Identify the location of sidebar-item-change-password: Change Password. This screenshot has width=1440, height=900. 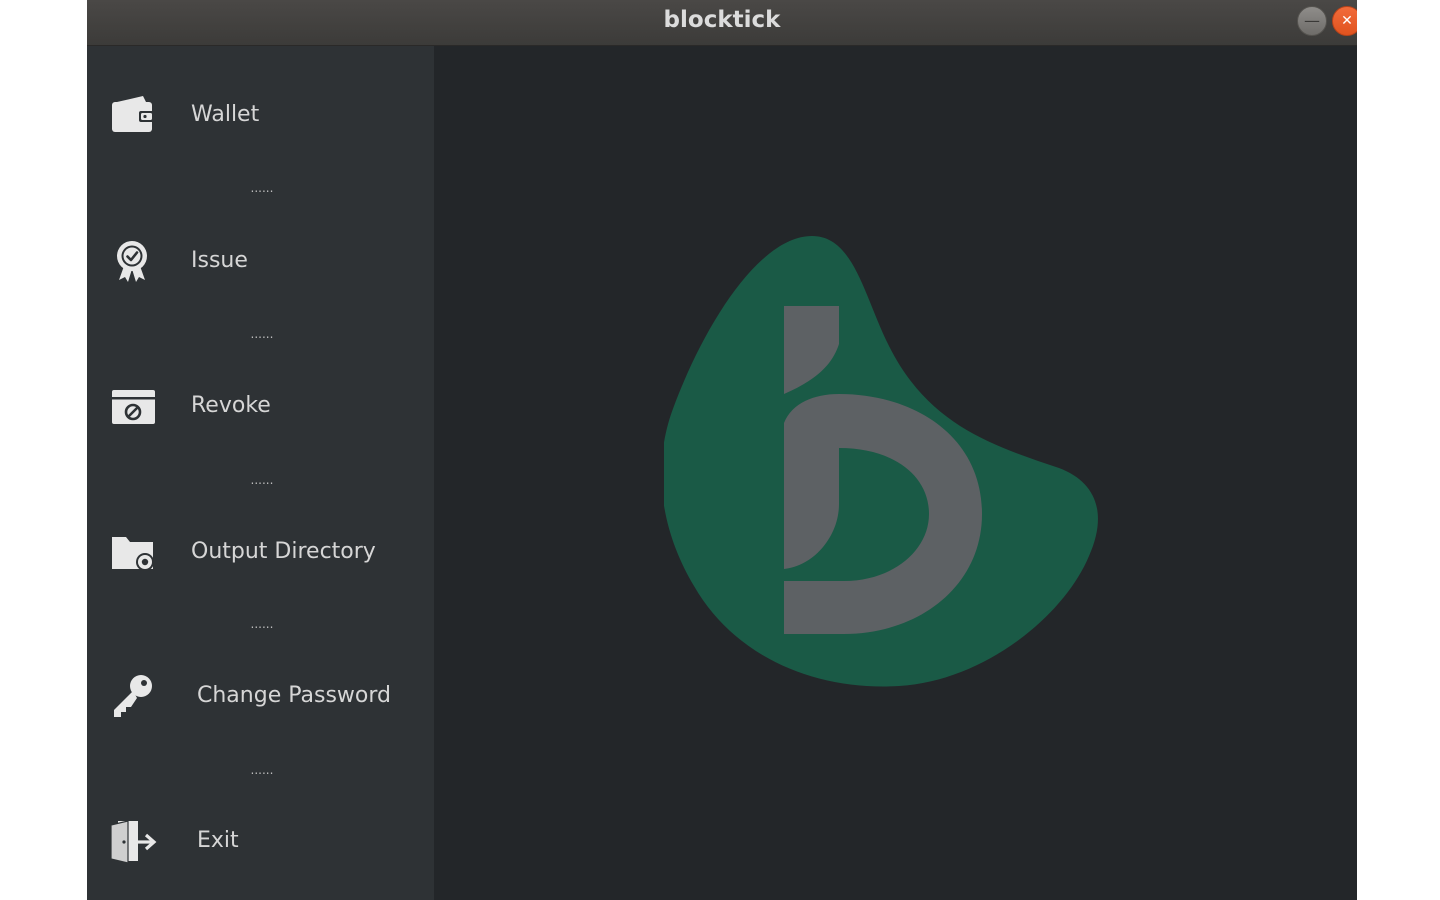
(260, 697).